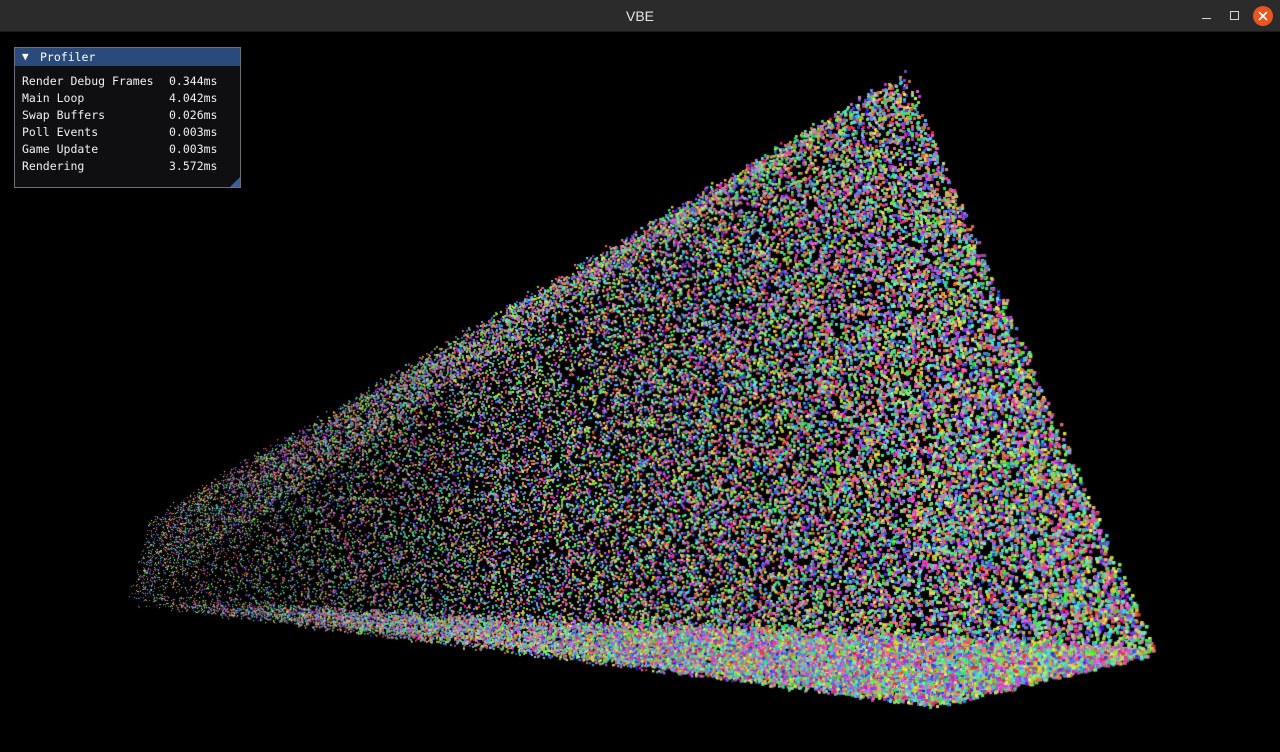  I want to click on row-label: Main Loop, so click(53, 98).